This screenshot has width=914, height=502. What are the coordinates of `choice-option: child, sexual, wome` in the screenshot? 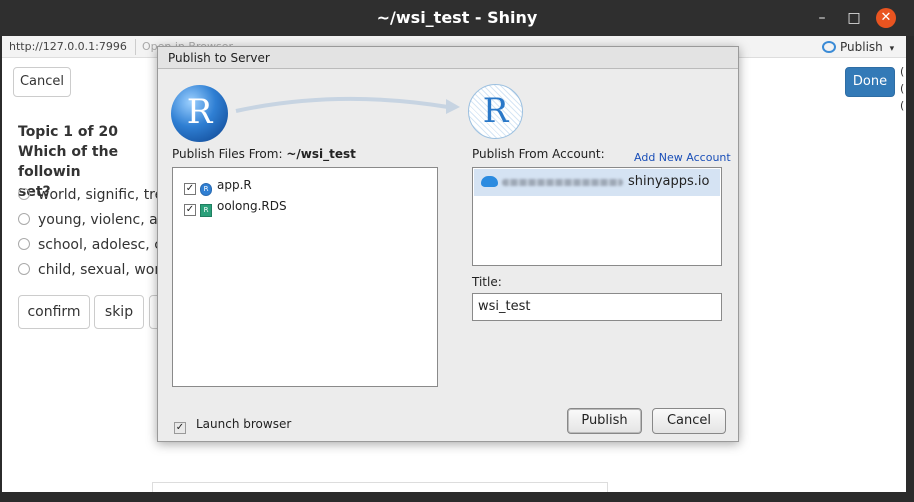 It's located at (97, 270).